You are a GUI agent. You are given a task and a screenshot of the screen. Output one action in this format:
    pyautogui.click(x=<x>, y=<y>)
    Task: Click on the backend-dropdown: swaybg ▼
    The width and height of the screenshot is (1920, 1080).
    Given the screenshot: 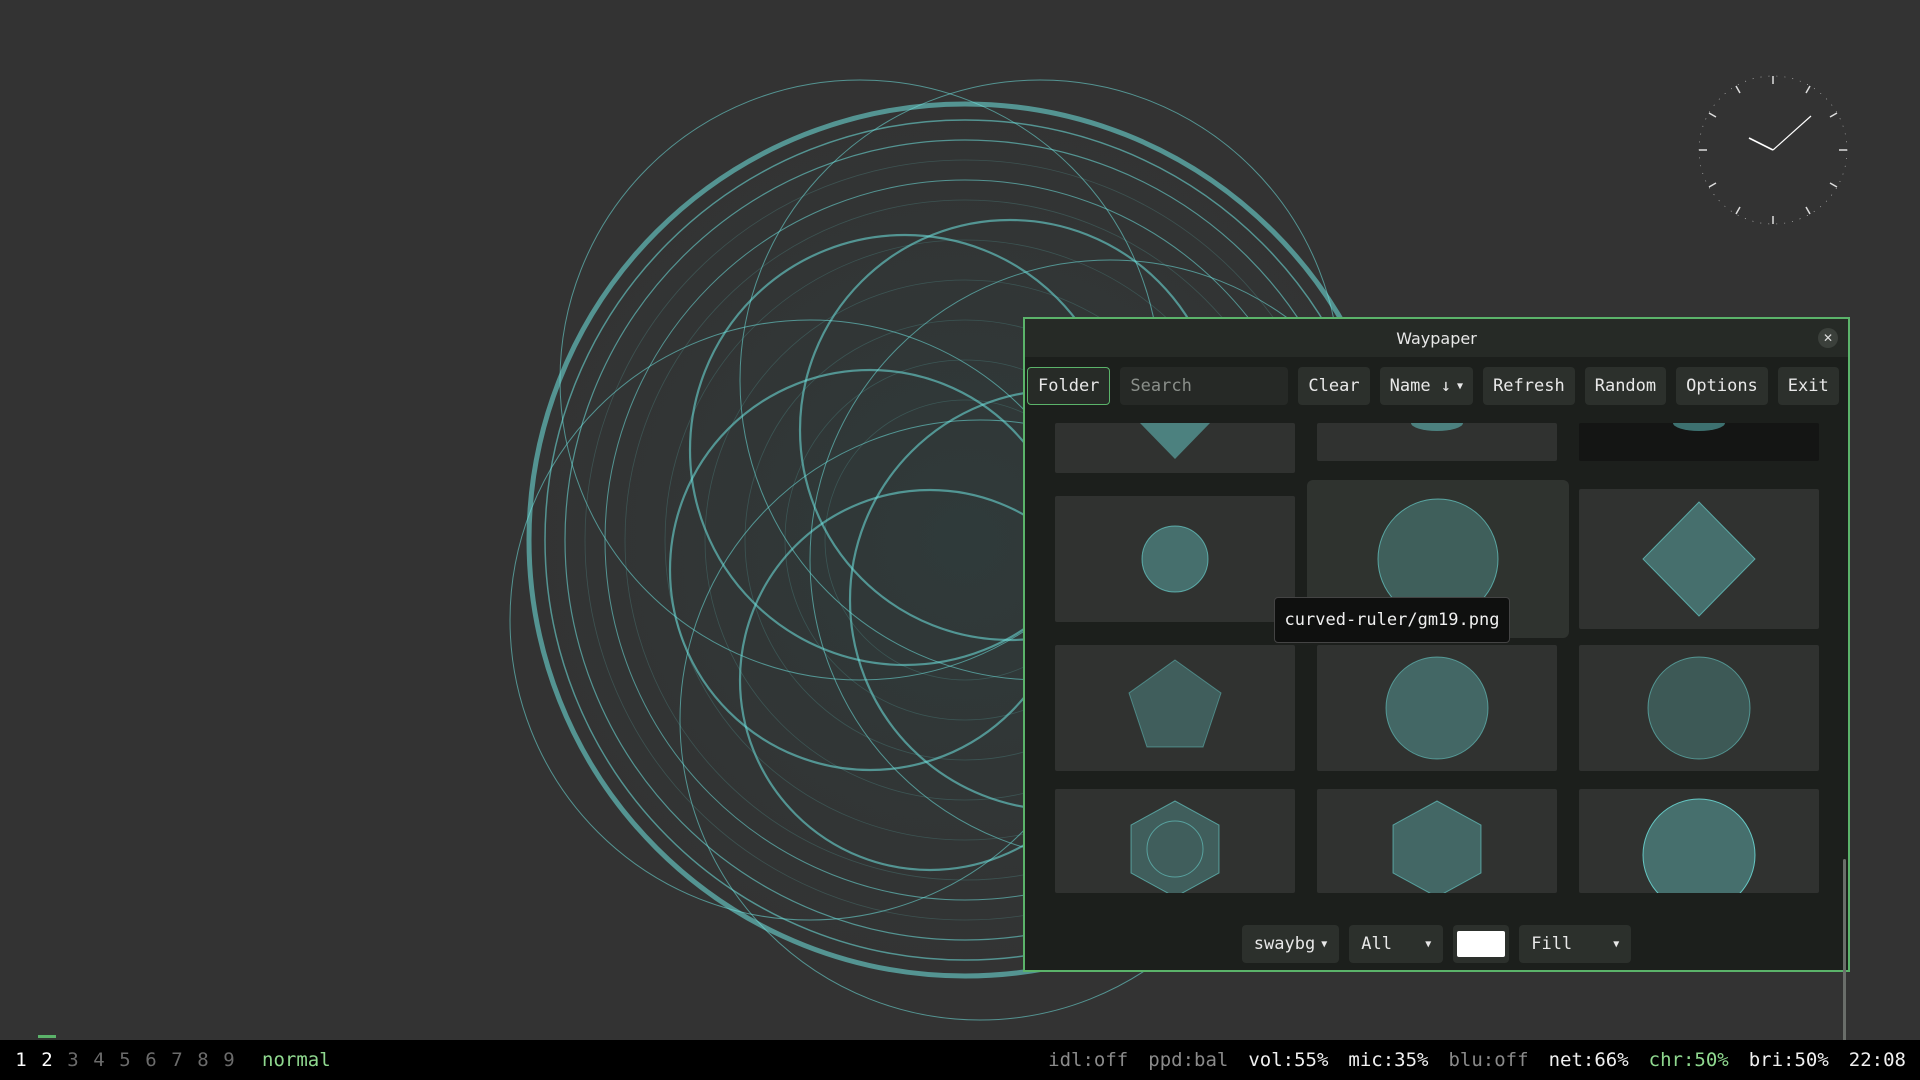 What is the action you would take?
    pyautogui.click(x=1290, y=944)
    